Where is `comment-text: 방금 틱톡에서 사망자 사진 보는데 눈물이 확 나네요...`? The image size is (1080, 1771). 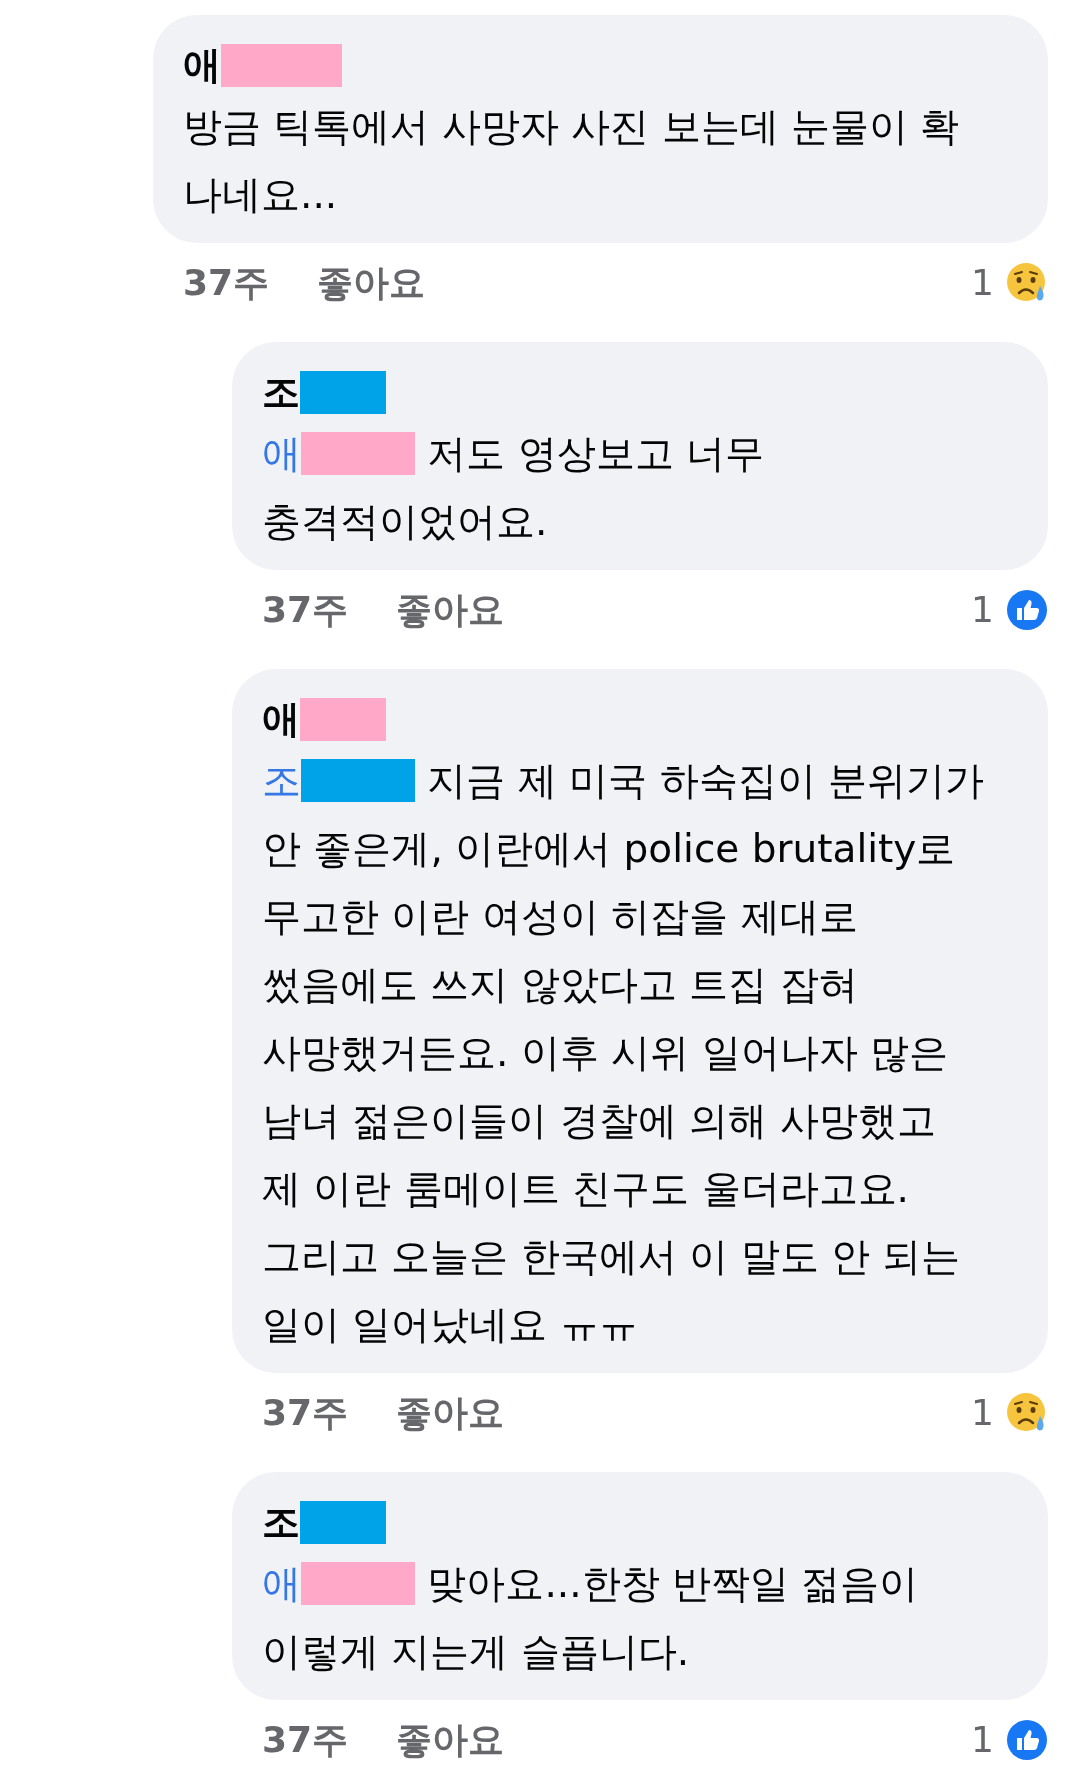
comment-text: 방금 틱톡에서 사망자 사진 보는데 눈물이 확 나네요... is located at coordinates (572, 161).